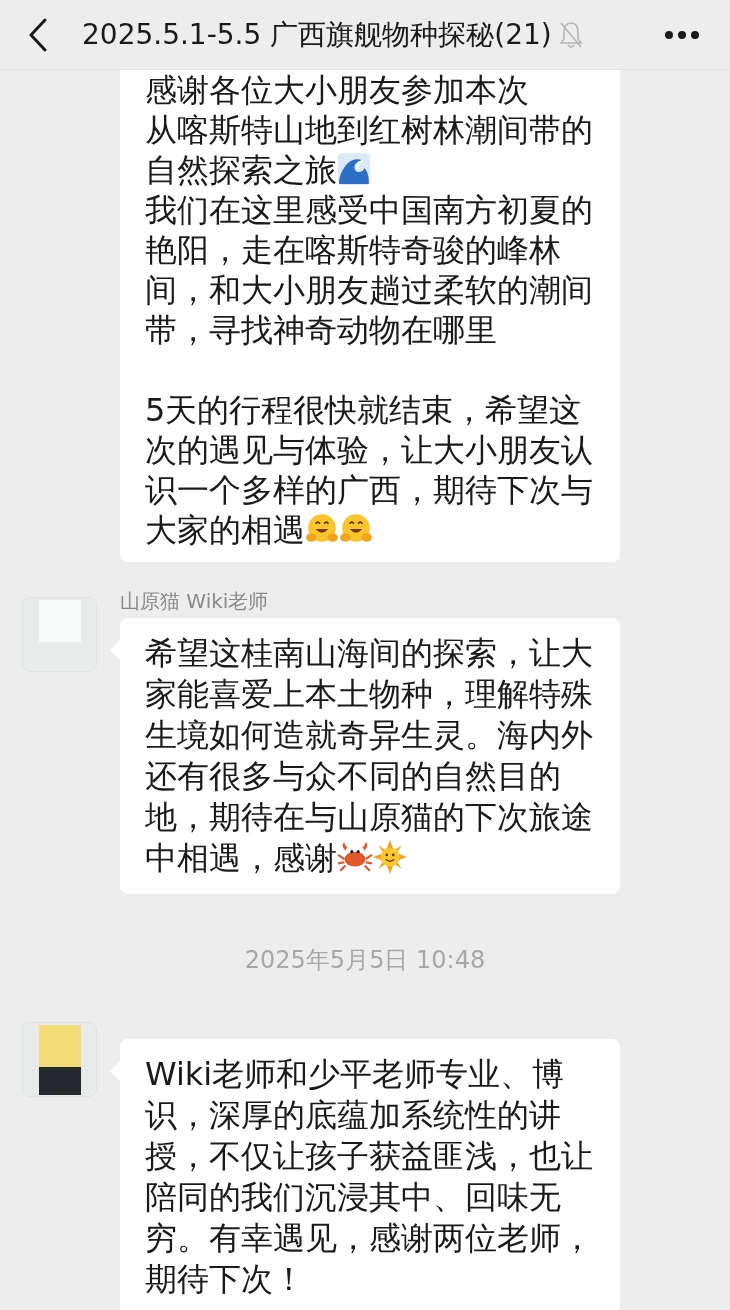 The image size is (730, 1310). I want to click on avatar, so click(59, 1059).